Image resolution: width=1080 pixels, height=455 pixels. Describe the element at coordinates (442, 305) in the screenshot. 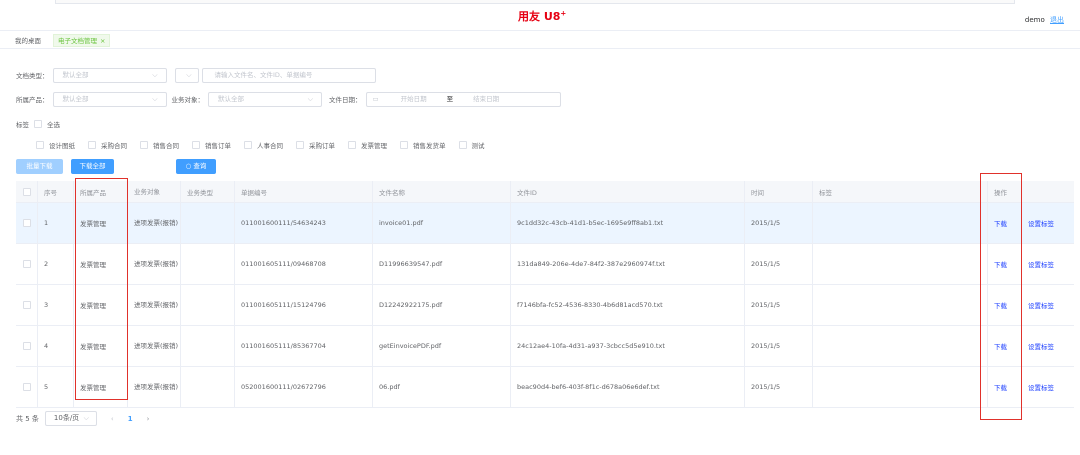

I see `cell-file: D12242922175.pdf` at that location.